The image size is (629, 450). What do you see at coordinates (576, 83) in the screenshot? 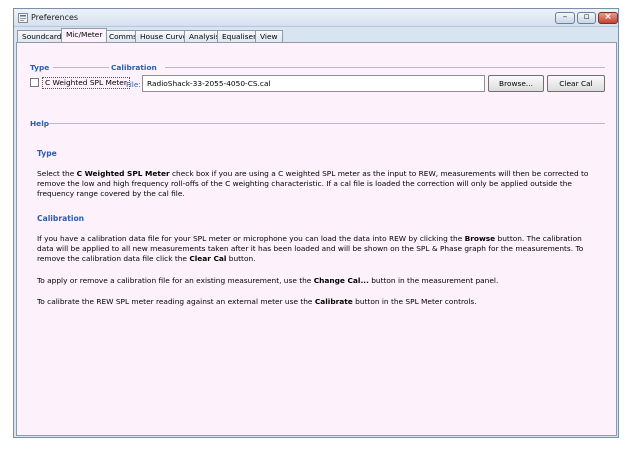
I see `clear-cal-button: Clear Cal` at bounding box center [576, 83].